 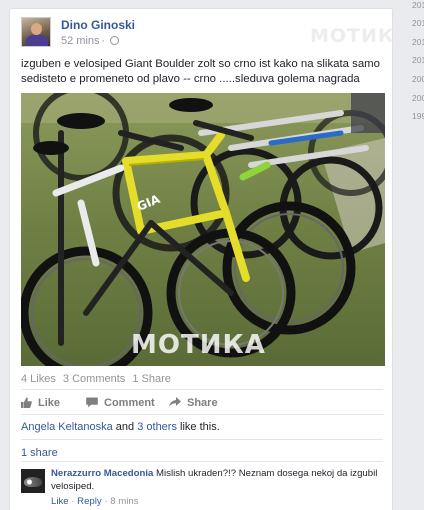 What do you see at coordinates (360, 36) in the screenshot?
I see `watermark-top: МОТИКА` at bounding box center [360, 36].